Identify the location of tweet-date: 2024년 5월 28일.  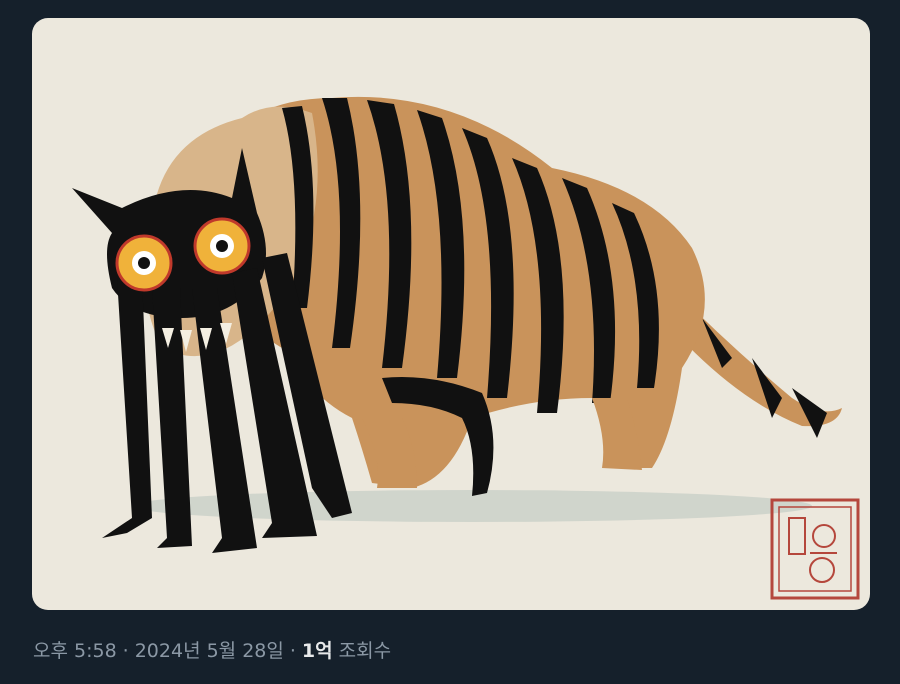
(209, 651).